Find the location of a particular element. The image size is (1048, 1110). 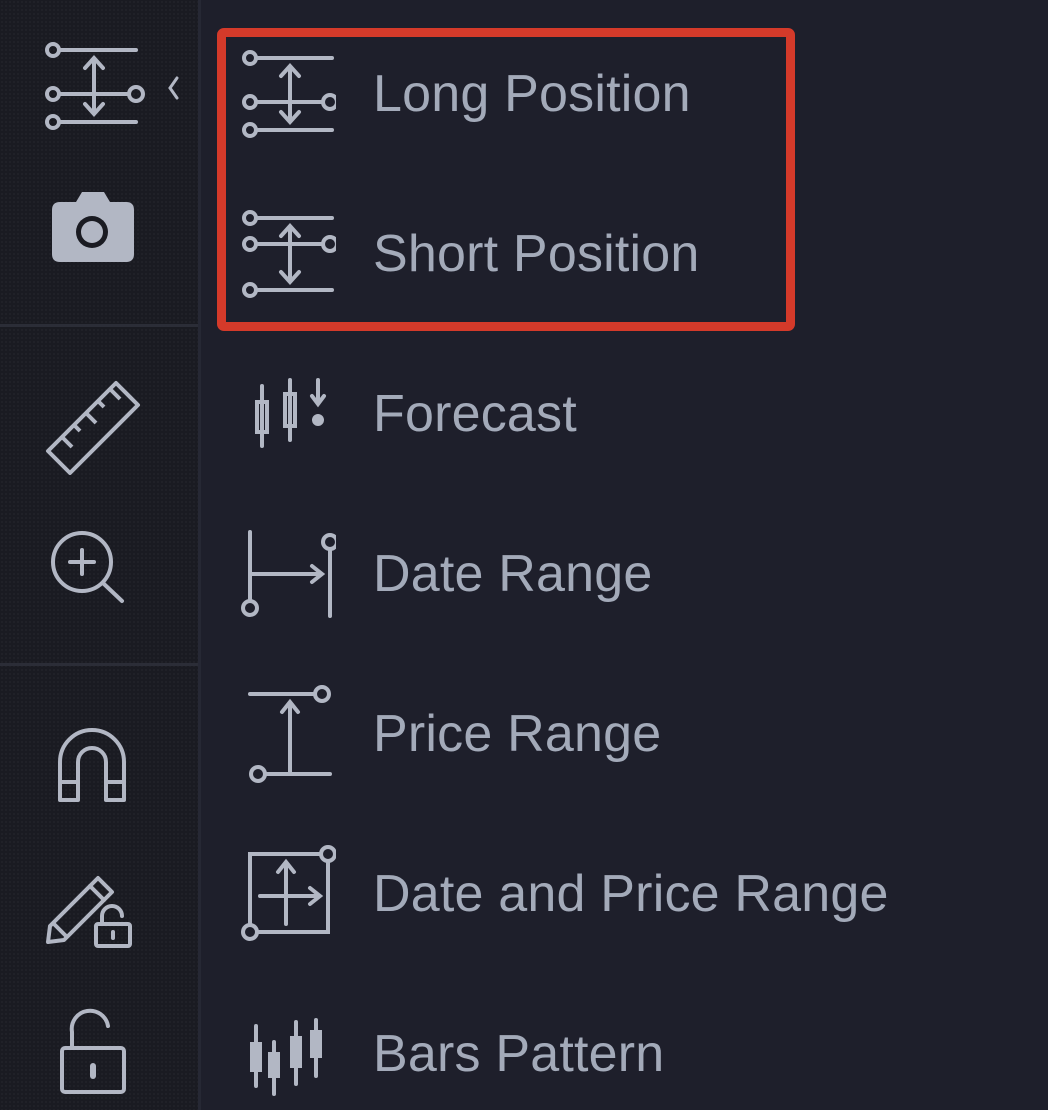

magnet-icon is located at coordinates (92, 765).